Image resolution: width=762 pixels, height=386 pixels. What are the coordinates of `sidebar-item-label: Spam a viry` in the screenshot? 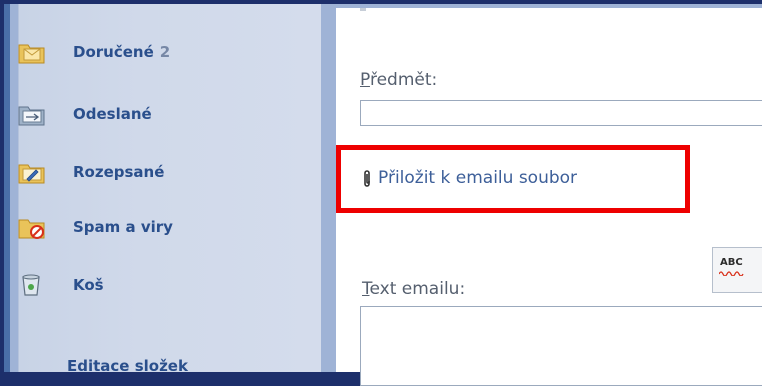 It's located at (123, 227).